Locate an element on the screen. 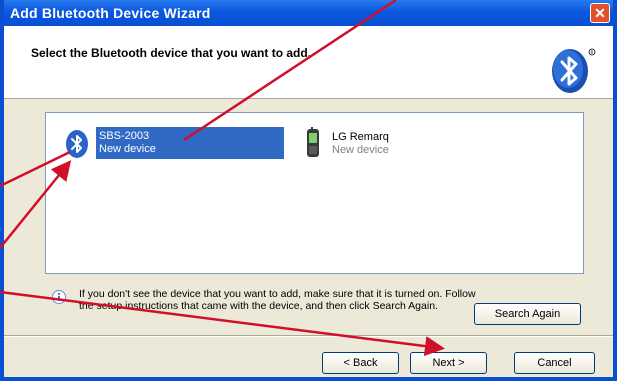 Image resolution: width=617 pixels, height=381 pixels. info-icon is located at coordinates (59, 297).